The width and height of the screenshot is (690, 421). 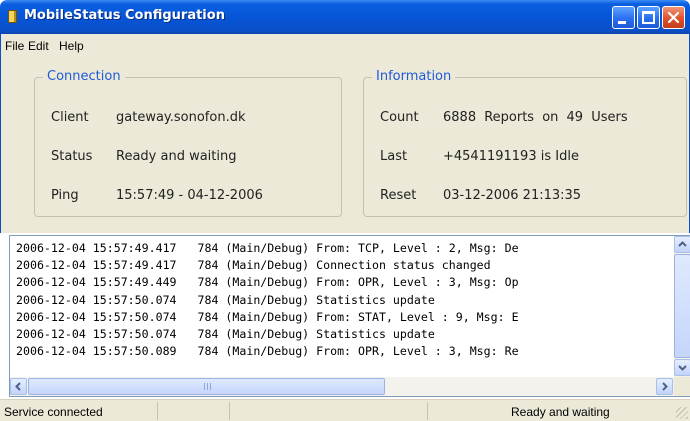 I want to click on reset-value: 03-12-2006 21:13:35, so click(x=512, y=195).